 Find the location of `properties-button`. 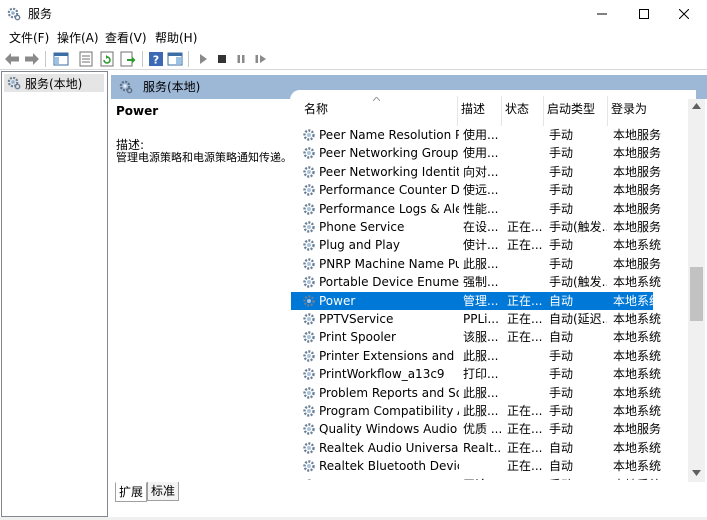

properties-button is located at coordinates (86, 59).